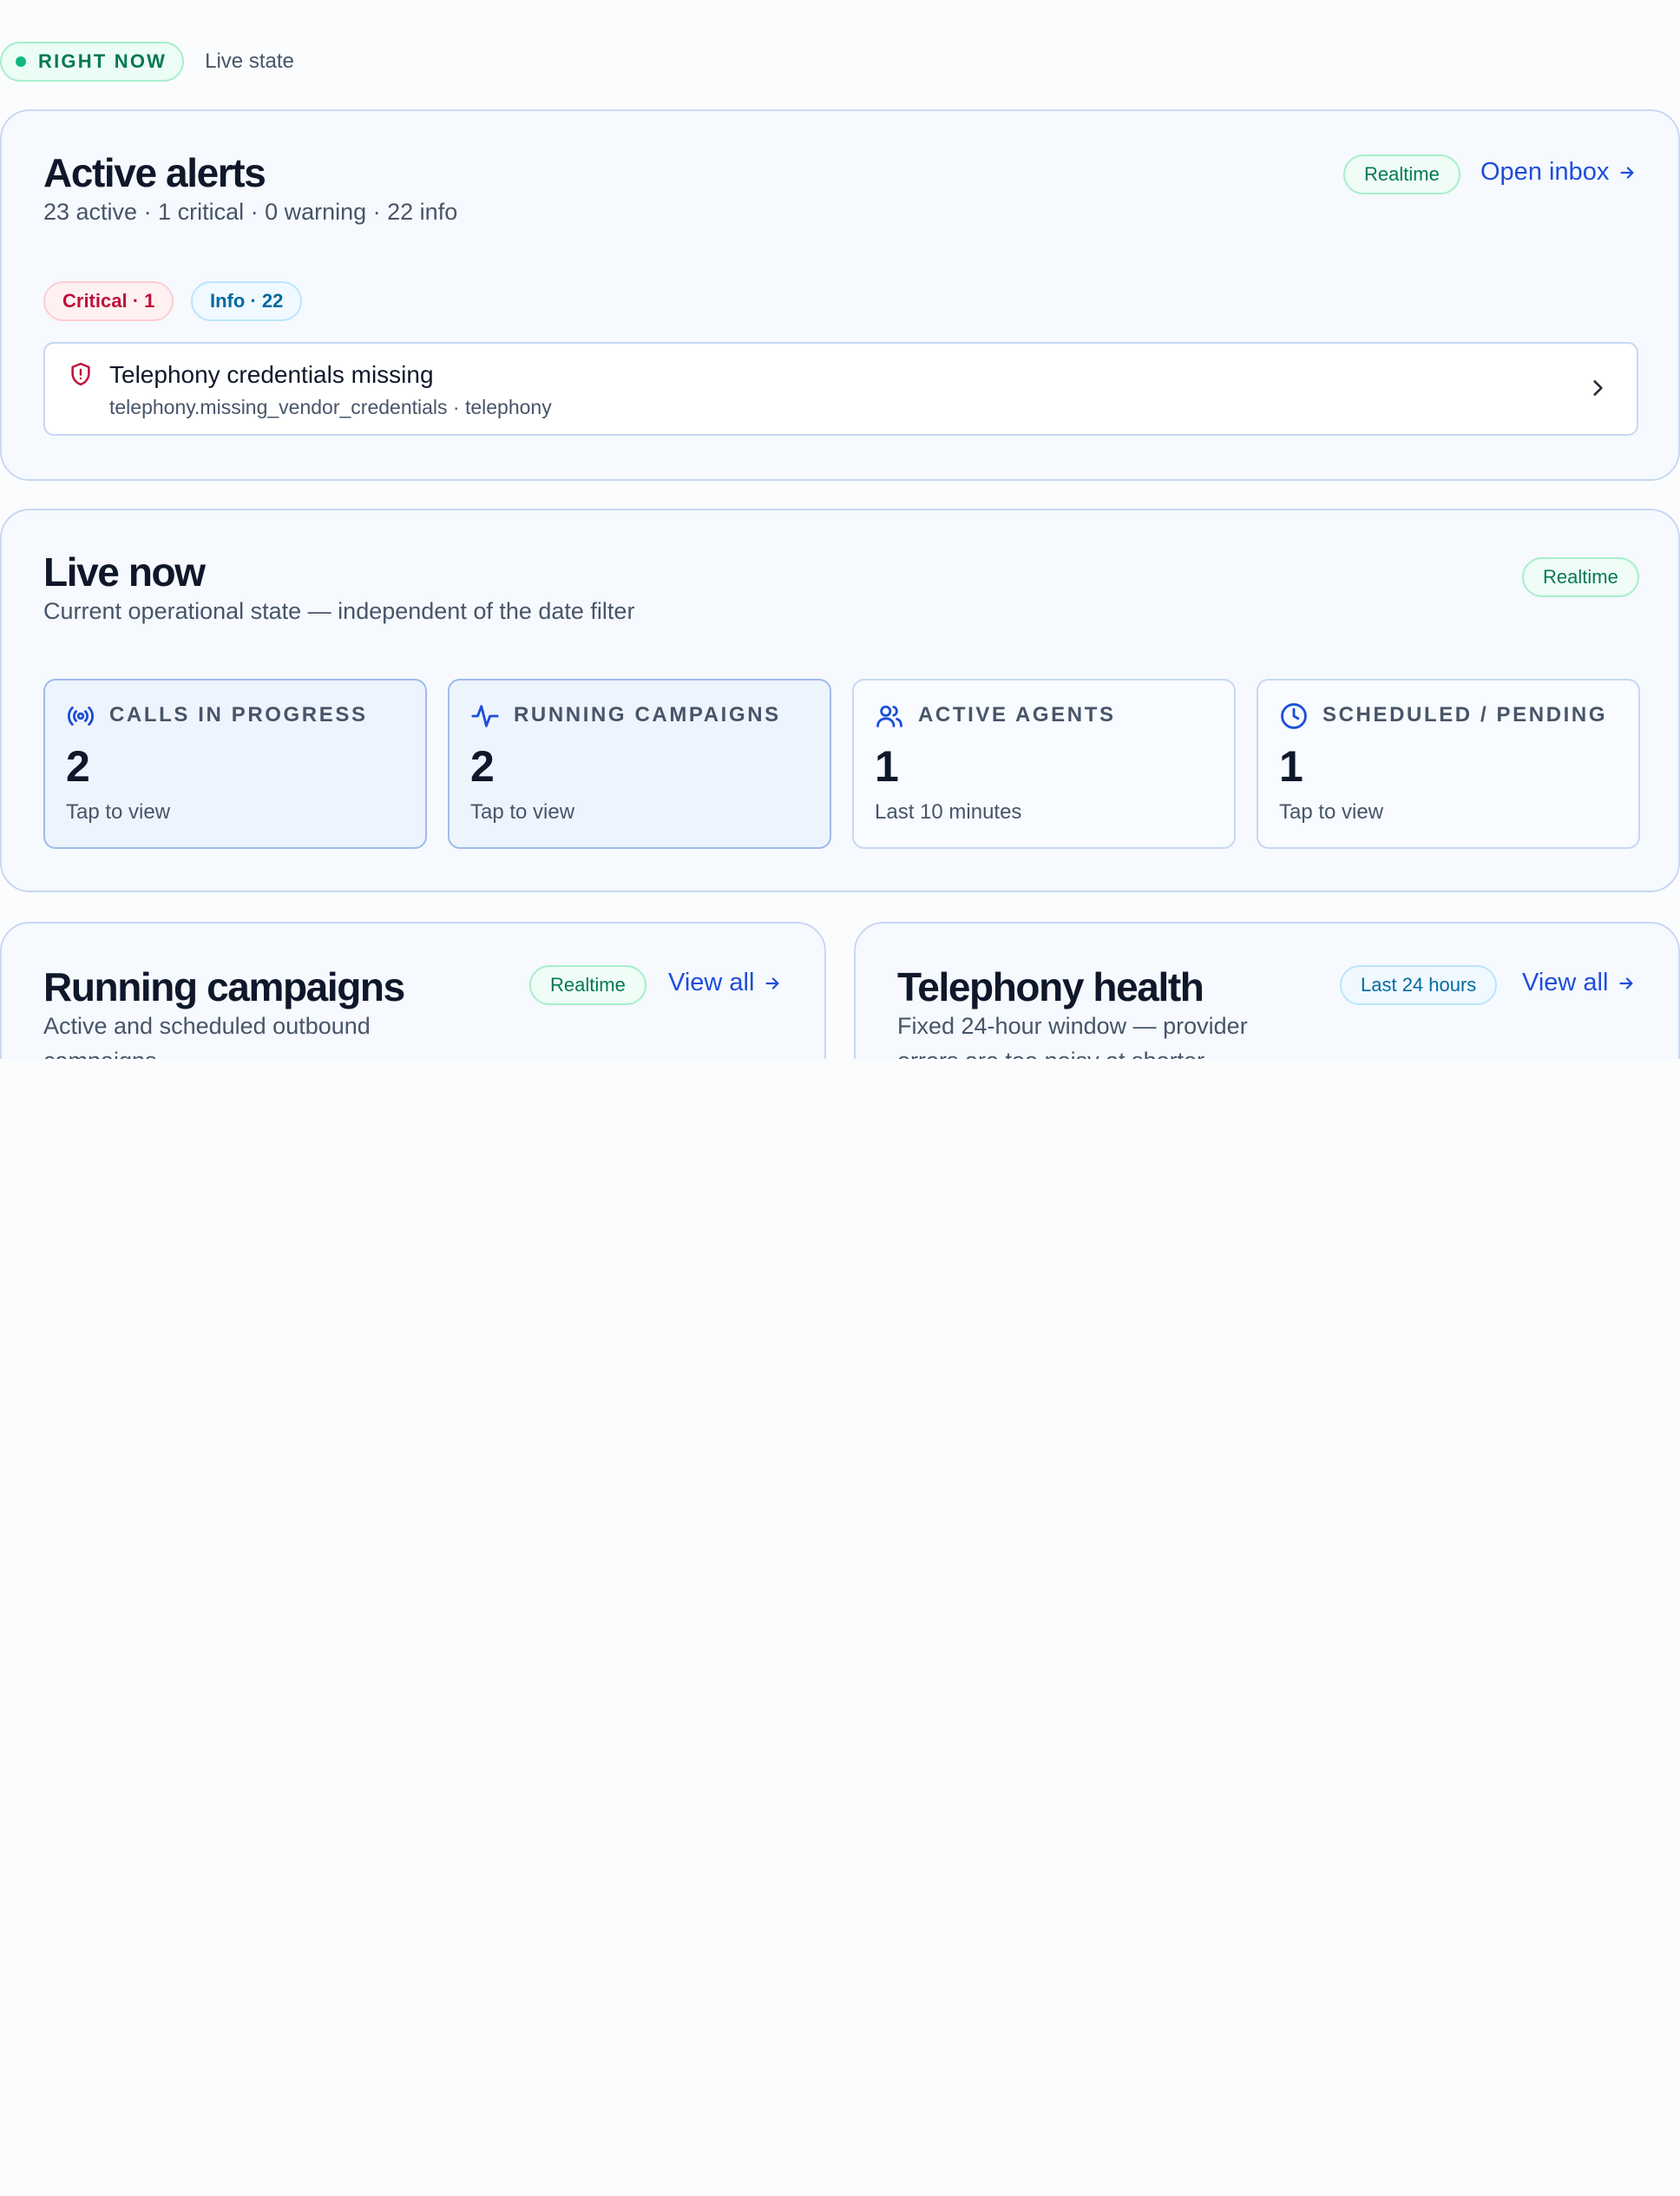 The height and width of the screenshot is (2196, 1680). I want to click on running-campaigns-subtitle: Active and scheduled outbound campaigns, so click(207, 1036).